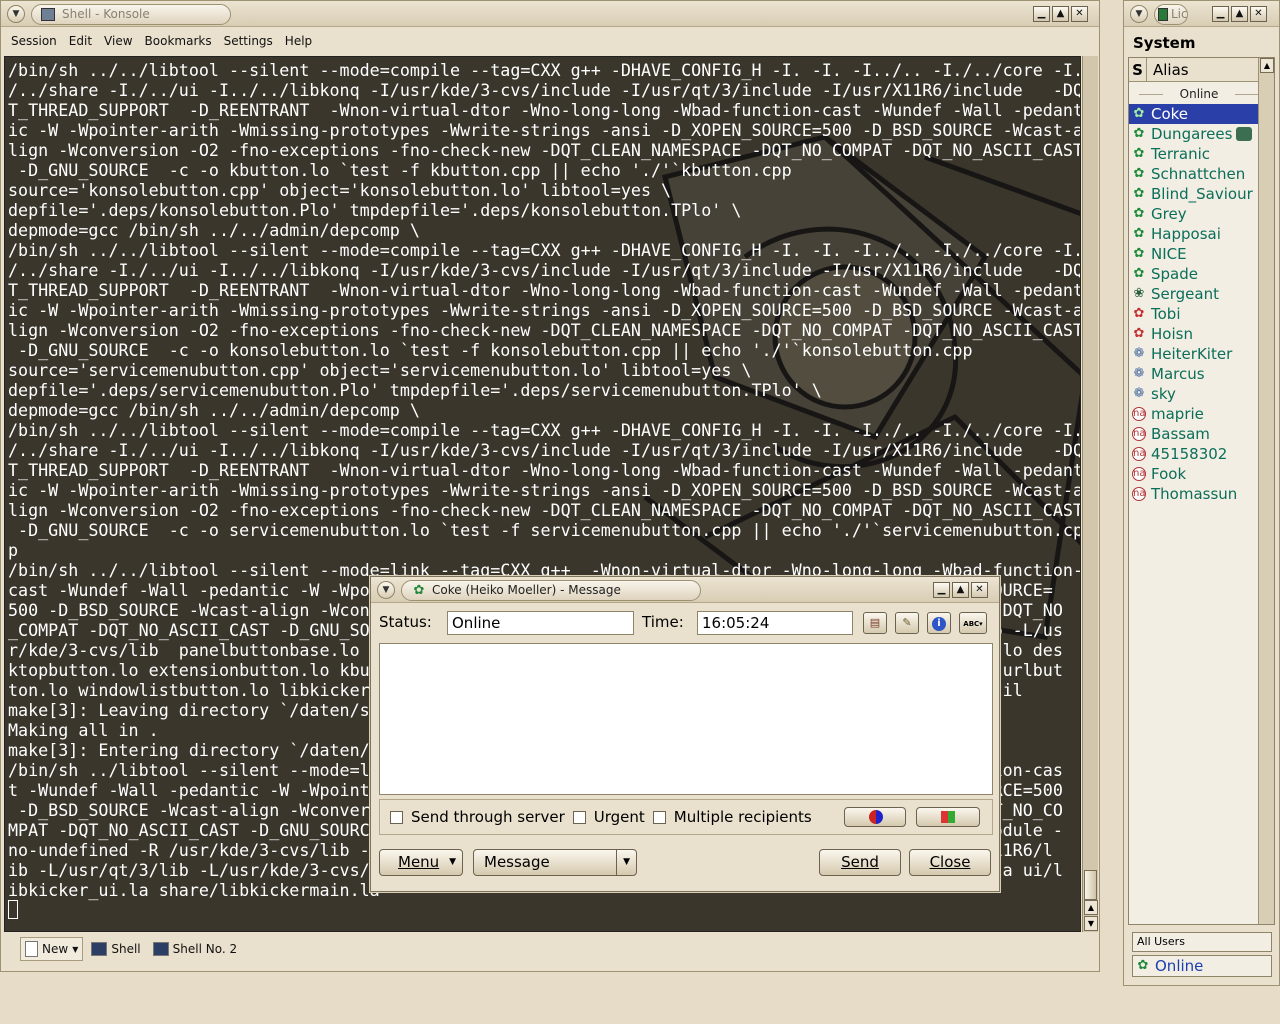  Describe the element at coordinates (1163, 394) in the screenshot. I see `contact-name: sky` at that location.